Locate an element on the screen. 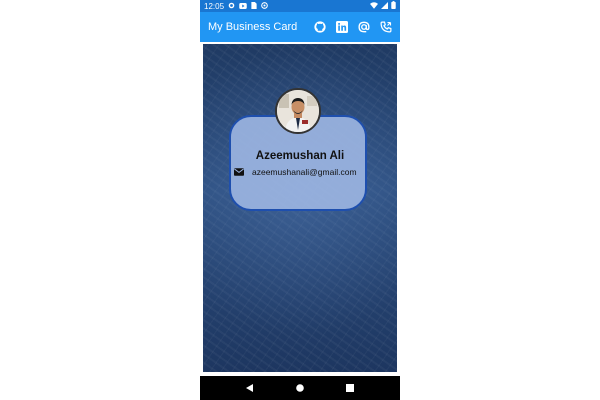  settings-icon is located at coordinates (231, 6).